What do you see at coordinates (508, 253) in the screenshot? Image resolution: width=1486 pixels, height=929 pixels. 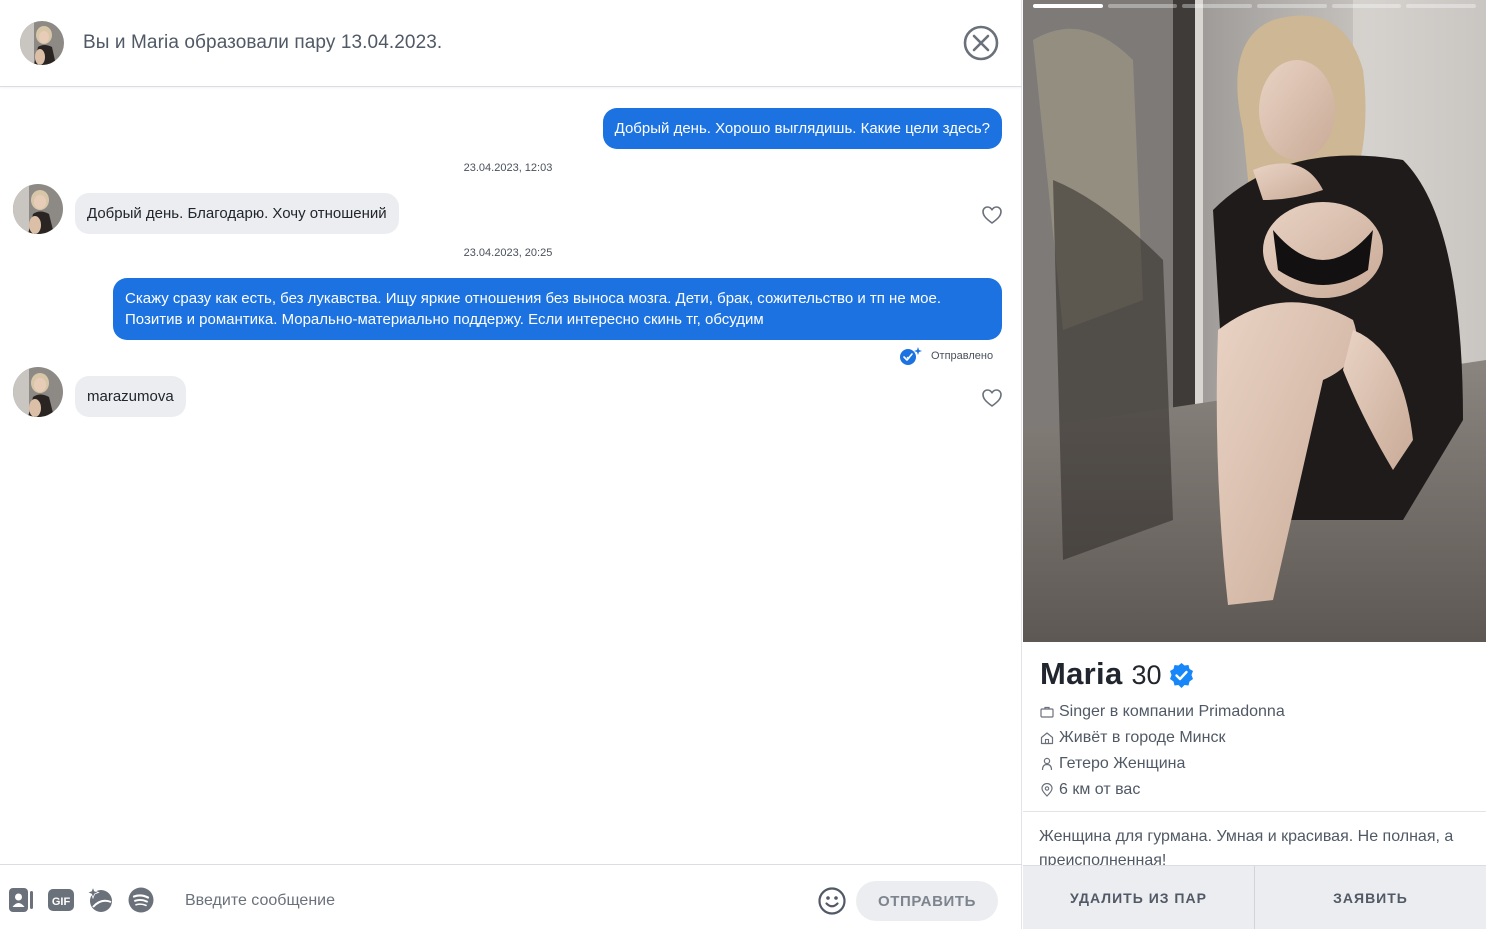 I see `message-timestamp: 23.04.2023, 20:25` at bounding box center [508, 253].